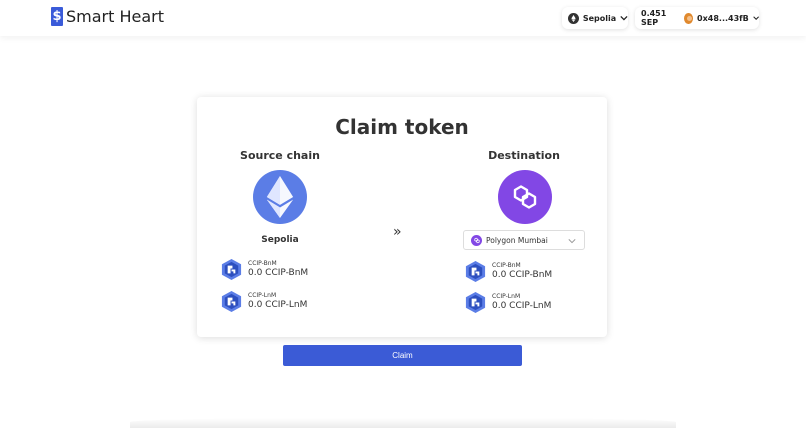 The image size is (806, 428). Describe the element at coordinates (476, 240) in the screenshot. I see `polygon-small-icon` at that location.